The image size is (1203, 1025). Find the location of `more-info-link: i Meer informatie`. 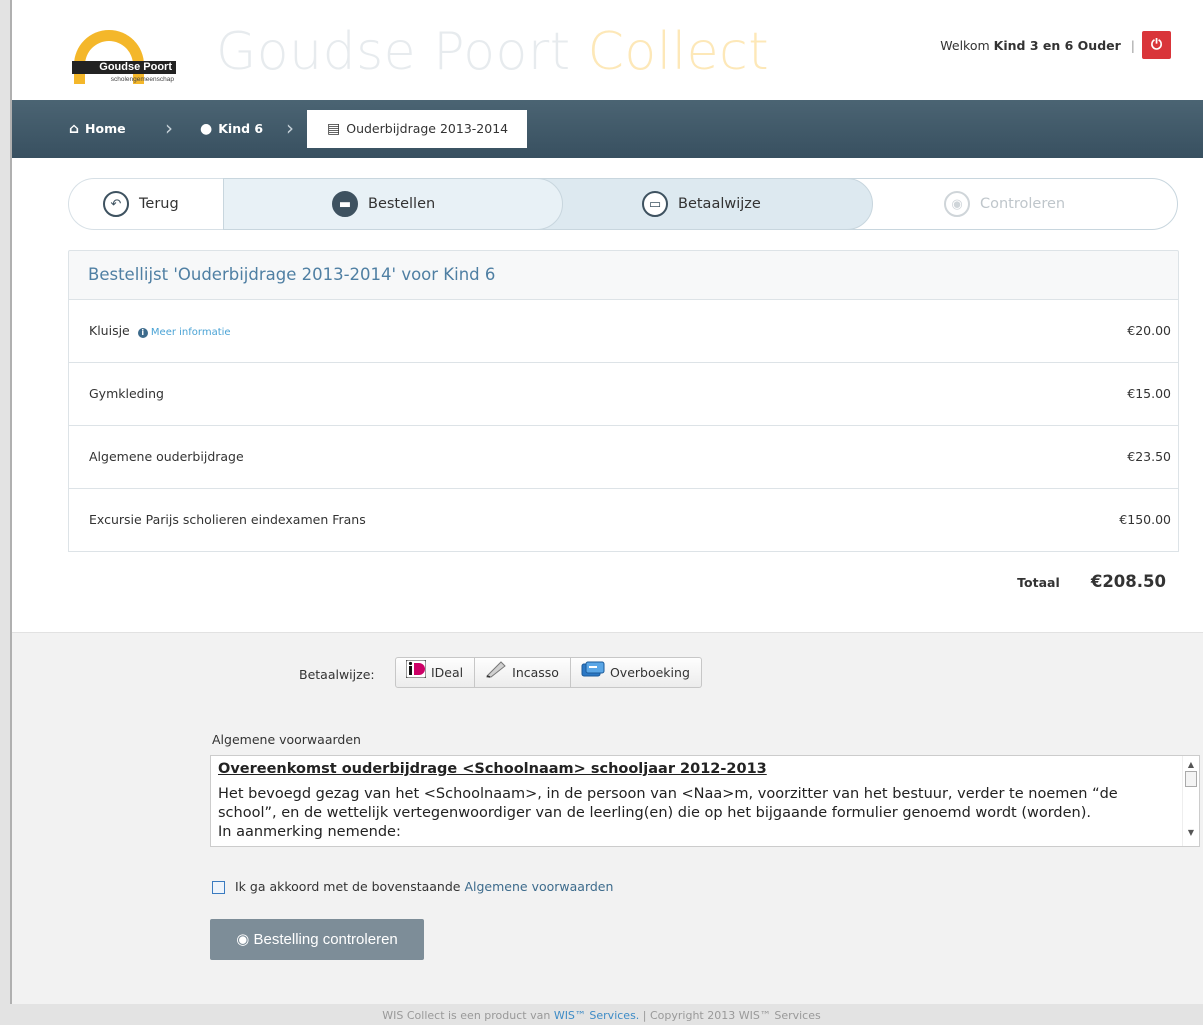

more-info-link: i Meer informatie is located at coordinates (184, 332).